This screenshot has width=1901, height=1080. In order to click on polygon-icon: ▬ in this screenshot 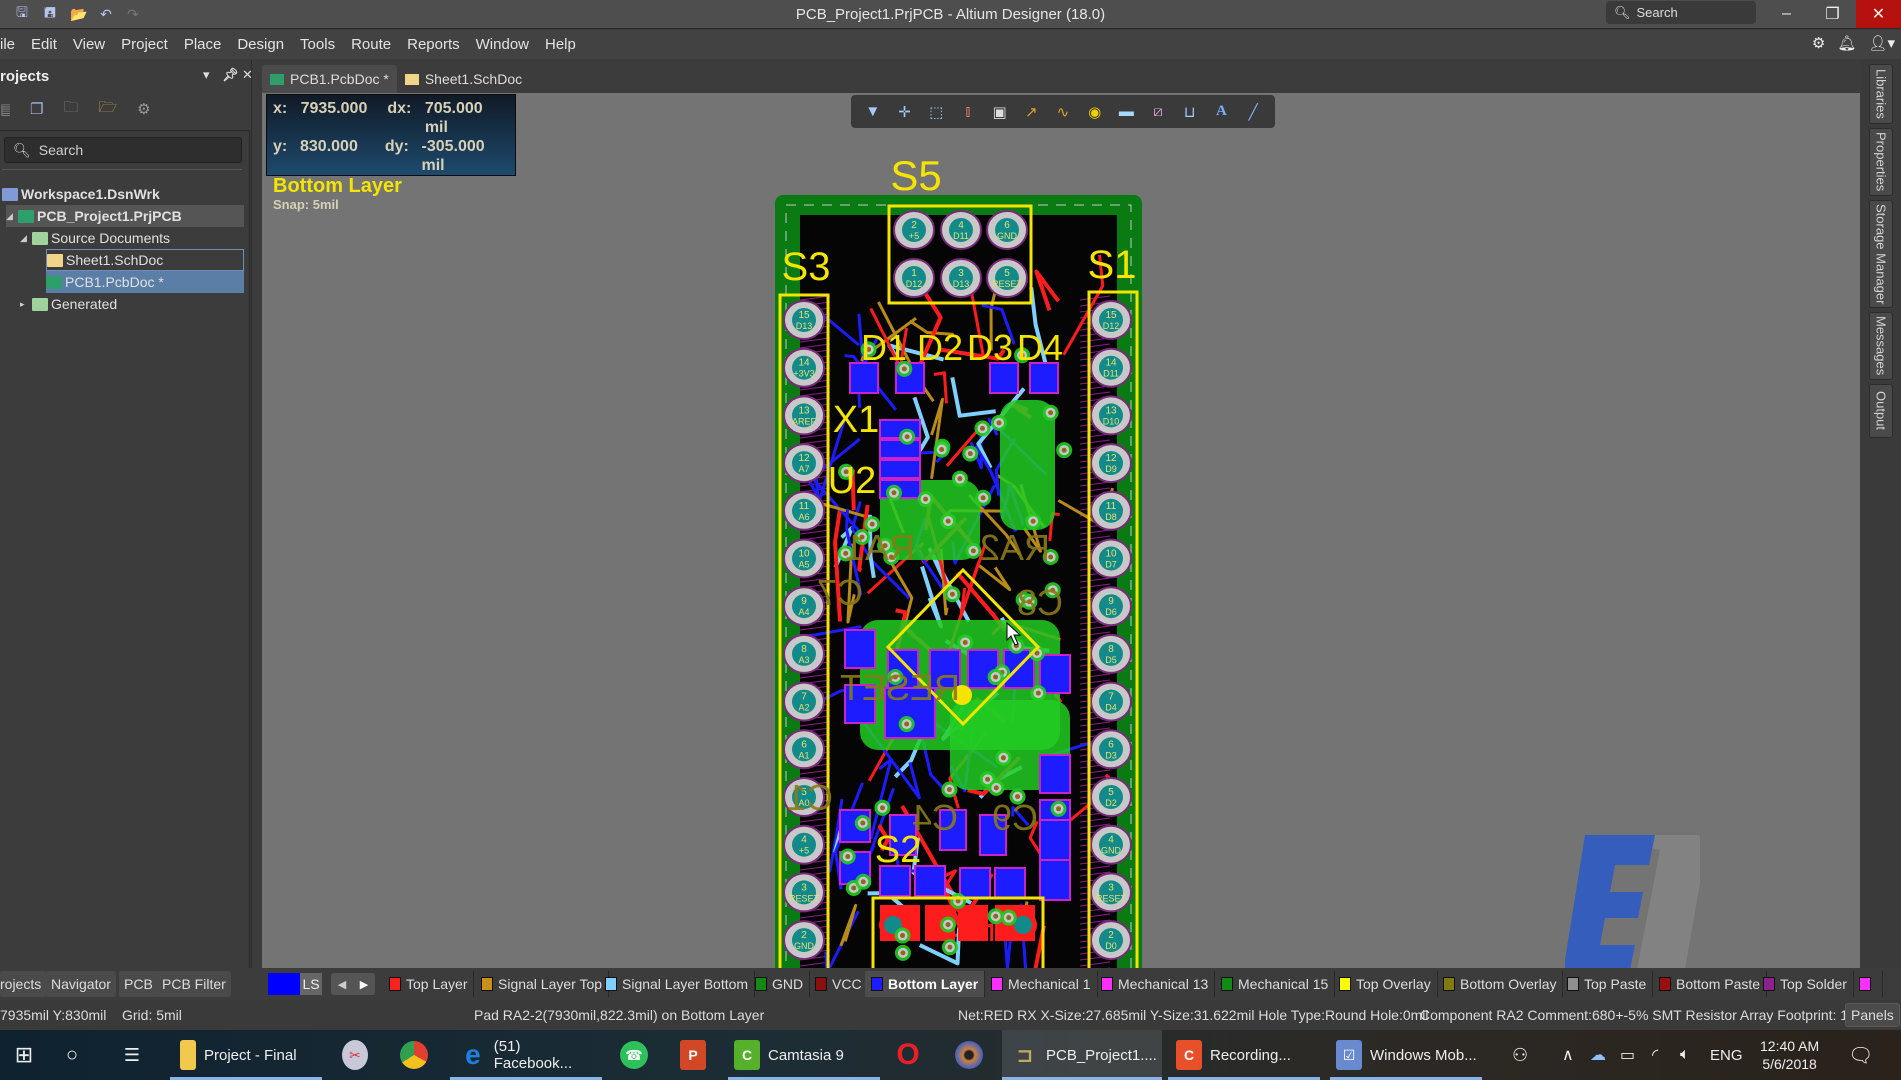, I will do `click(1126, 112)`.